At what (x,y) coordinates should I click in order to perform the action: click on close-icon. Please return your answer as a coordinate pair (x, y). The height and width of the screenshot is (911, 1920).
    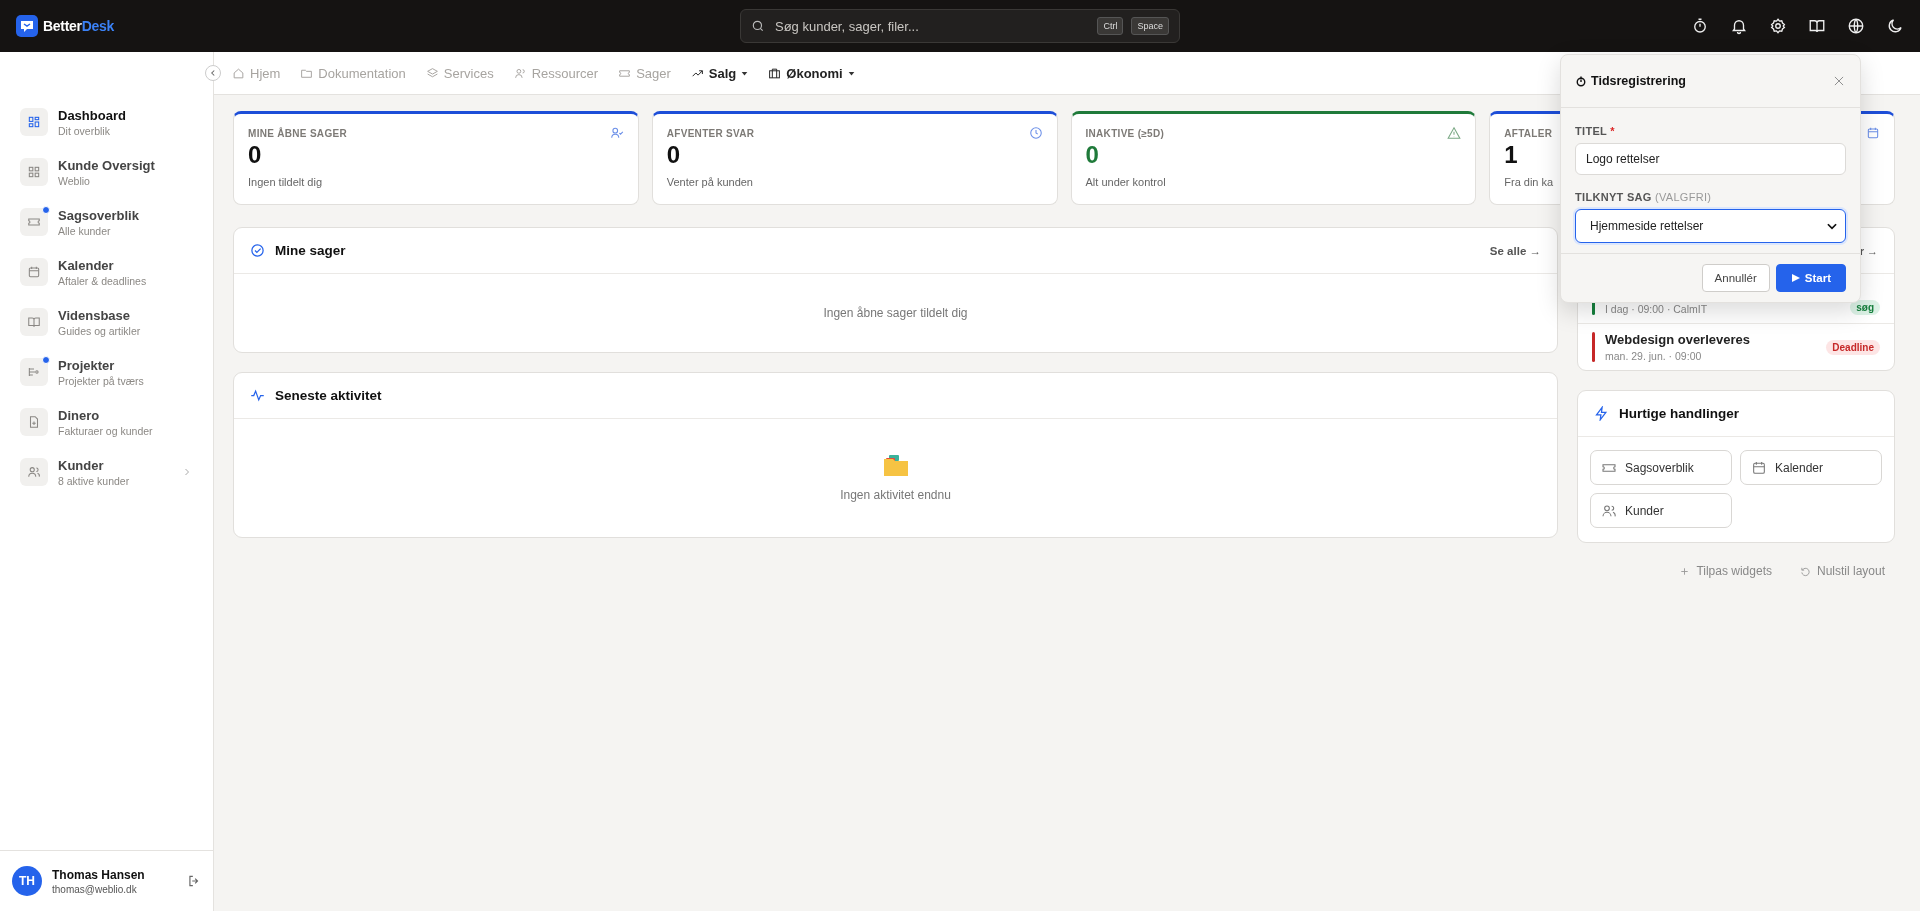
    Looking at the image, I should click on (1839, 81).